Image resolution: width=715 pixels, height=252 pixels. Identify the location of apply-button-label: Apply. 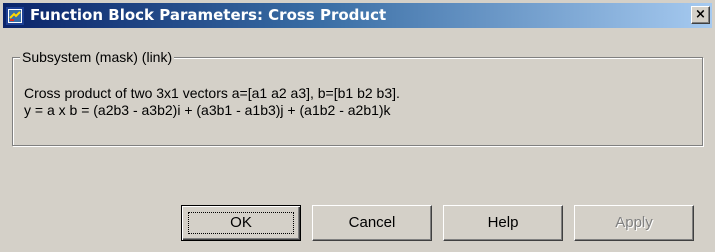
(634, 222).